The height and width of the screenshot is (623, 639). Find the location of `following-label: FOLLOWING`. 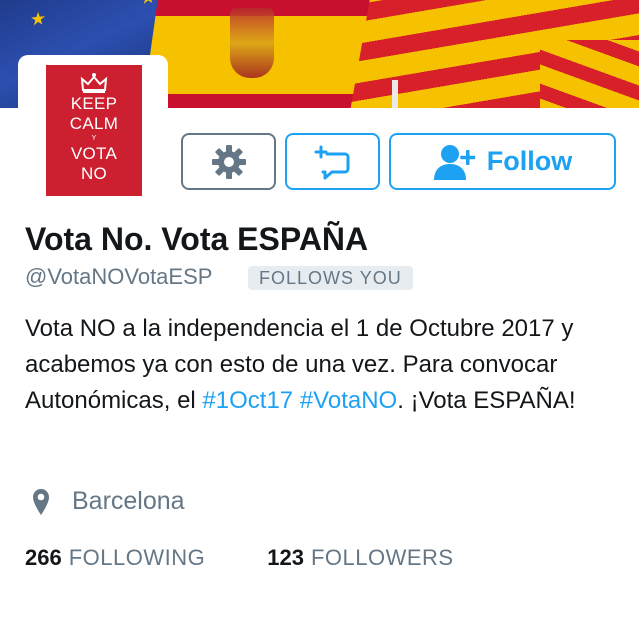

following-label: FOLLOWING is located at coordinates (137, 557).